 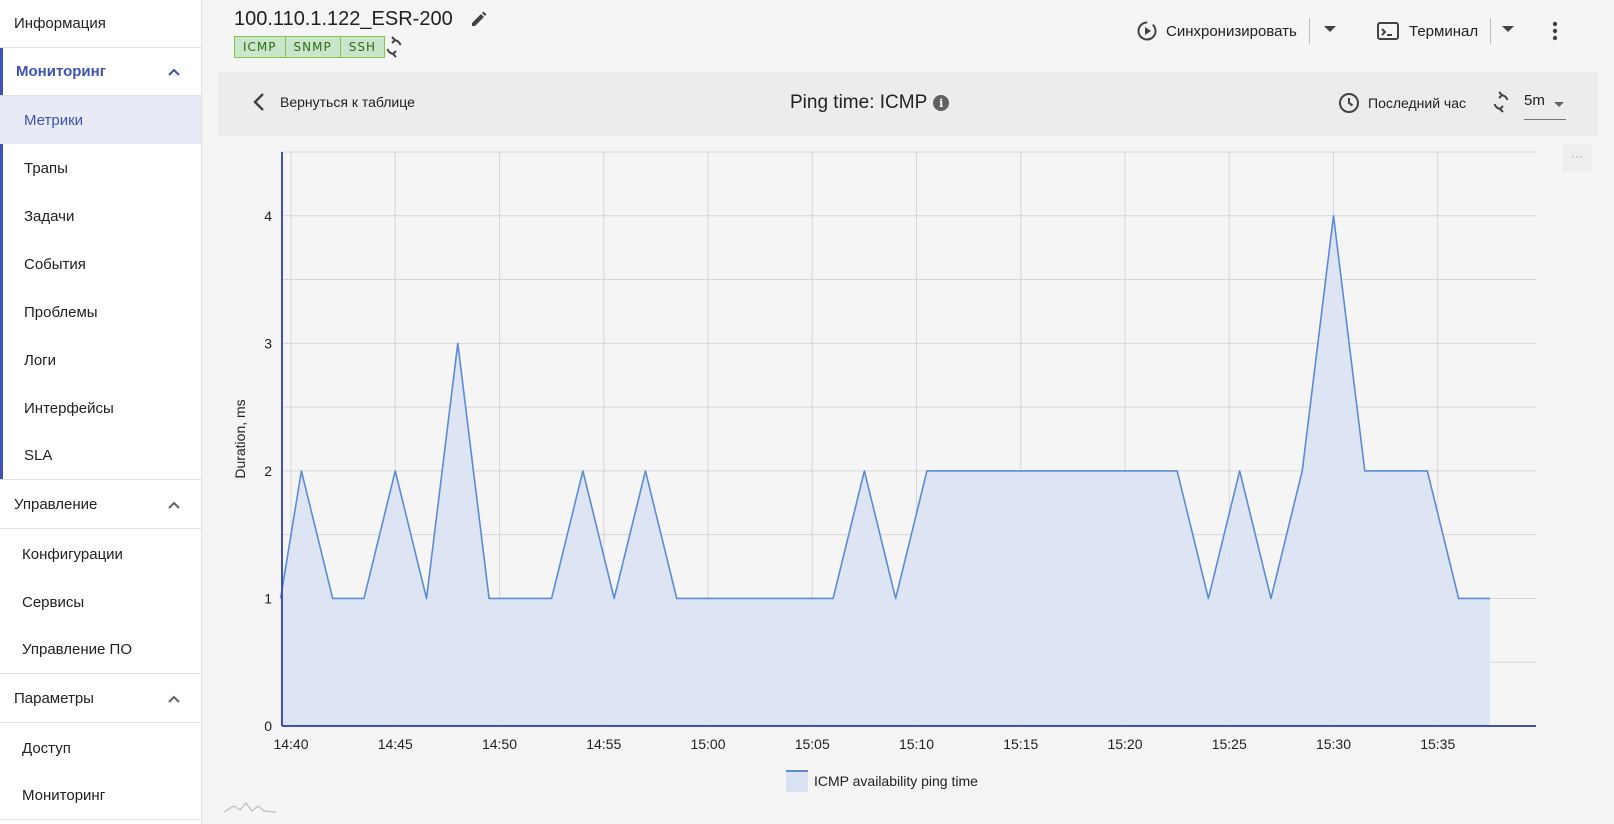 What do you see at coordinates (1508, 29) in the screenshot?
I see `terminal-dropdown-caret` at bounding box center [1508, 29].